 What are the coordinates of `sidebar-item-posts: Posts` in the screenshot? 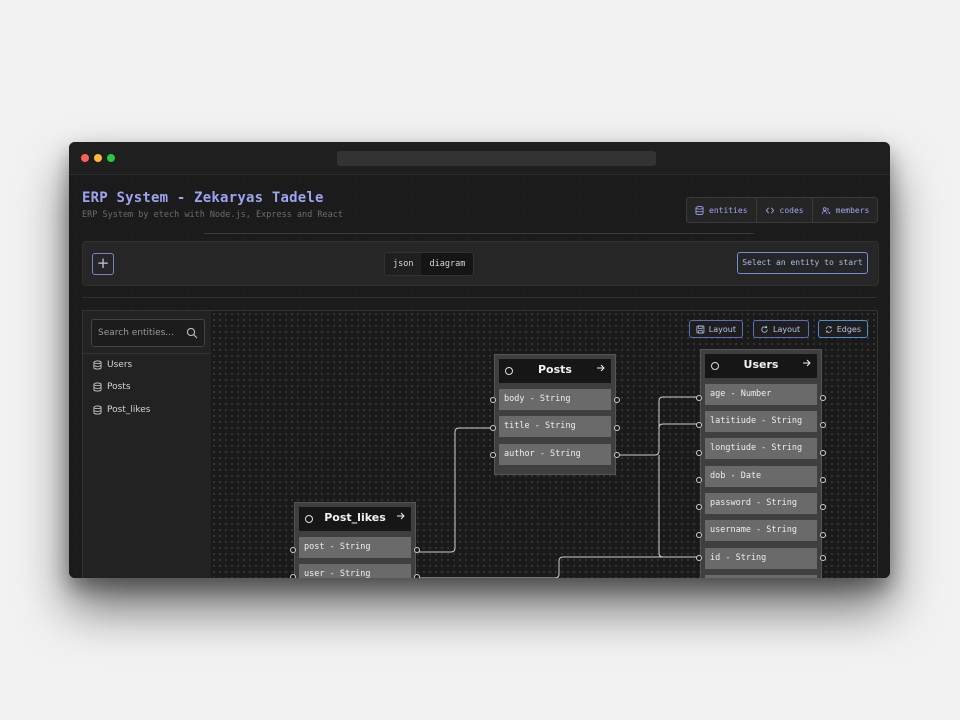 It's located at (112, 387).